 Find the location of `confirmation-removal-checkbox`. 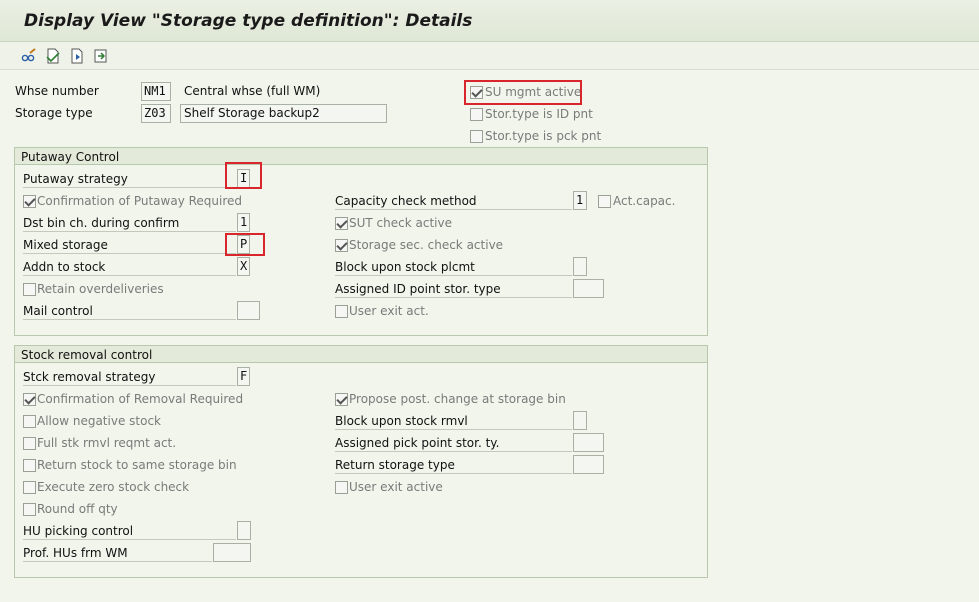

confirmation-removal-checkbox is located at coordinates (29, 399).